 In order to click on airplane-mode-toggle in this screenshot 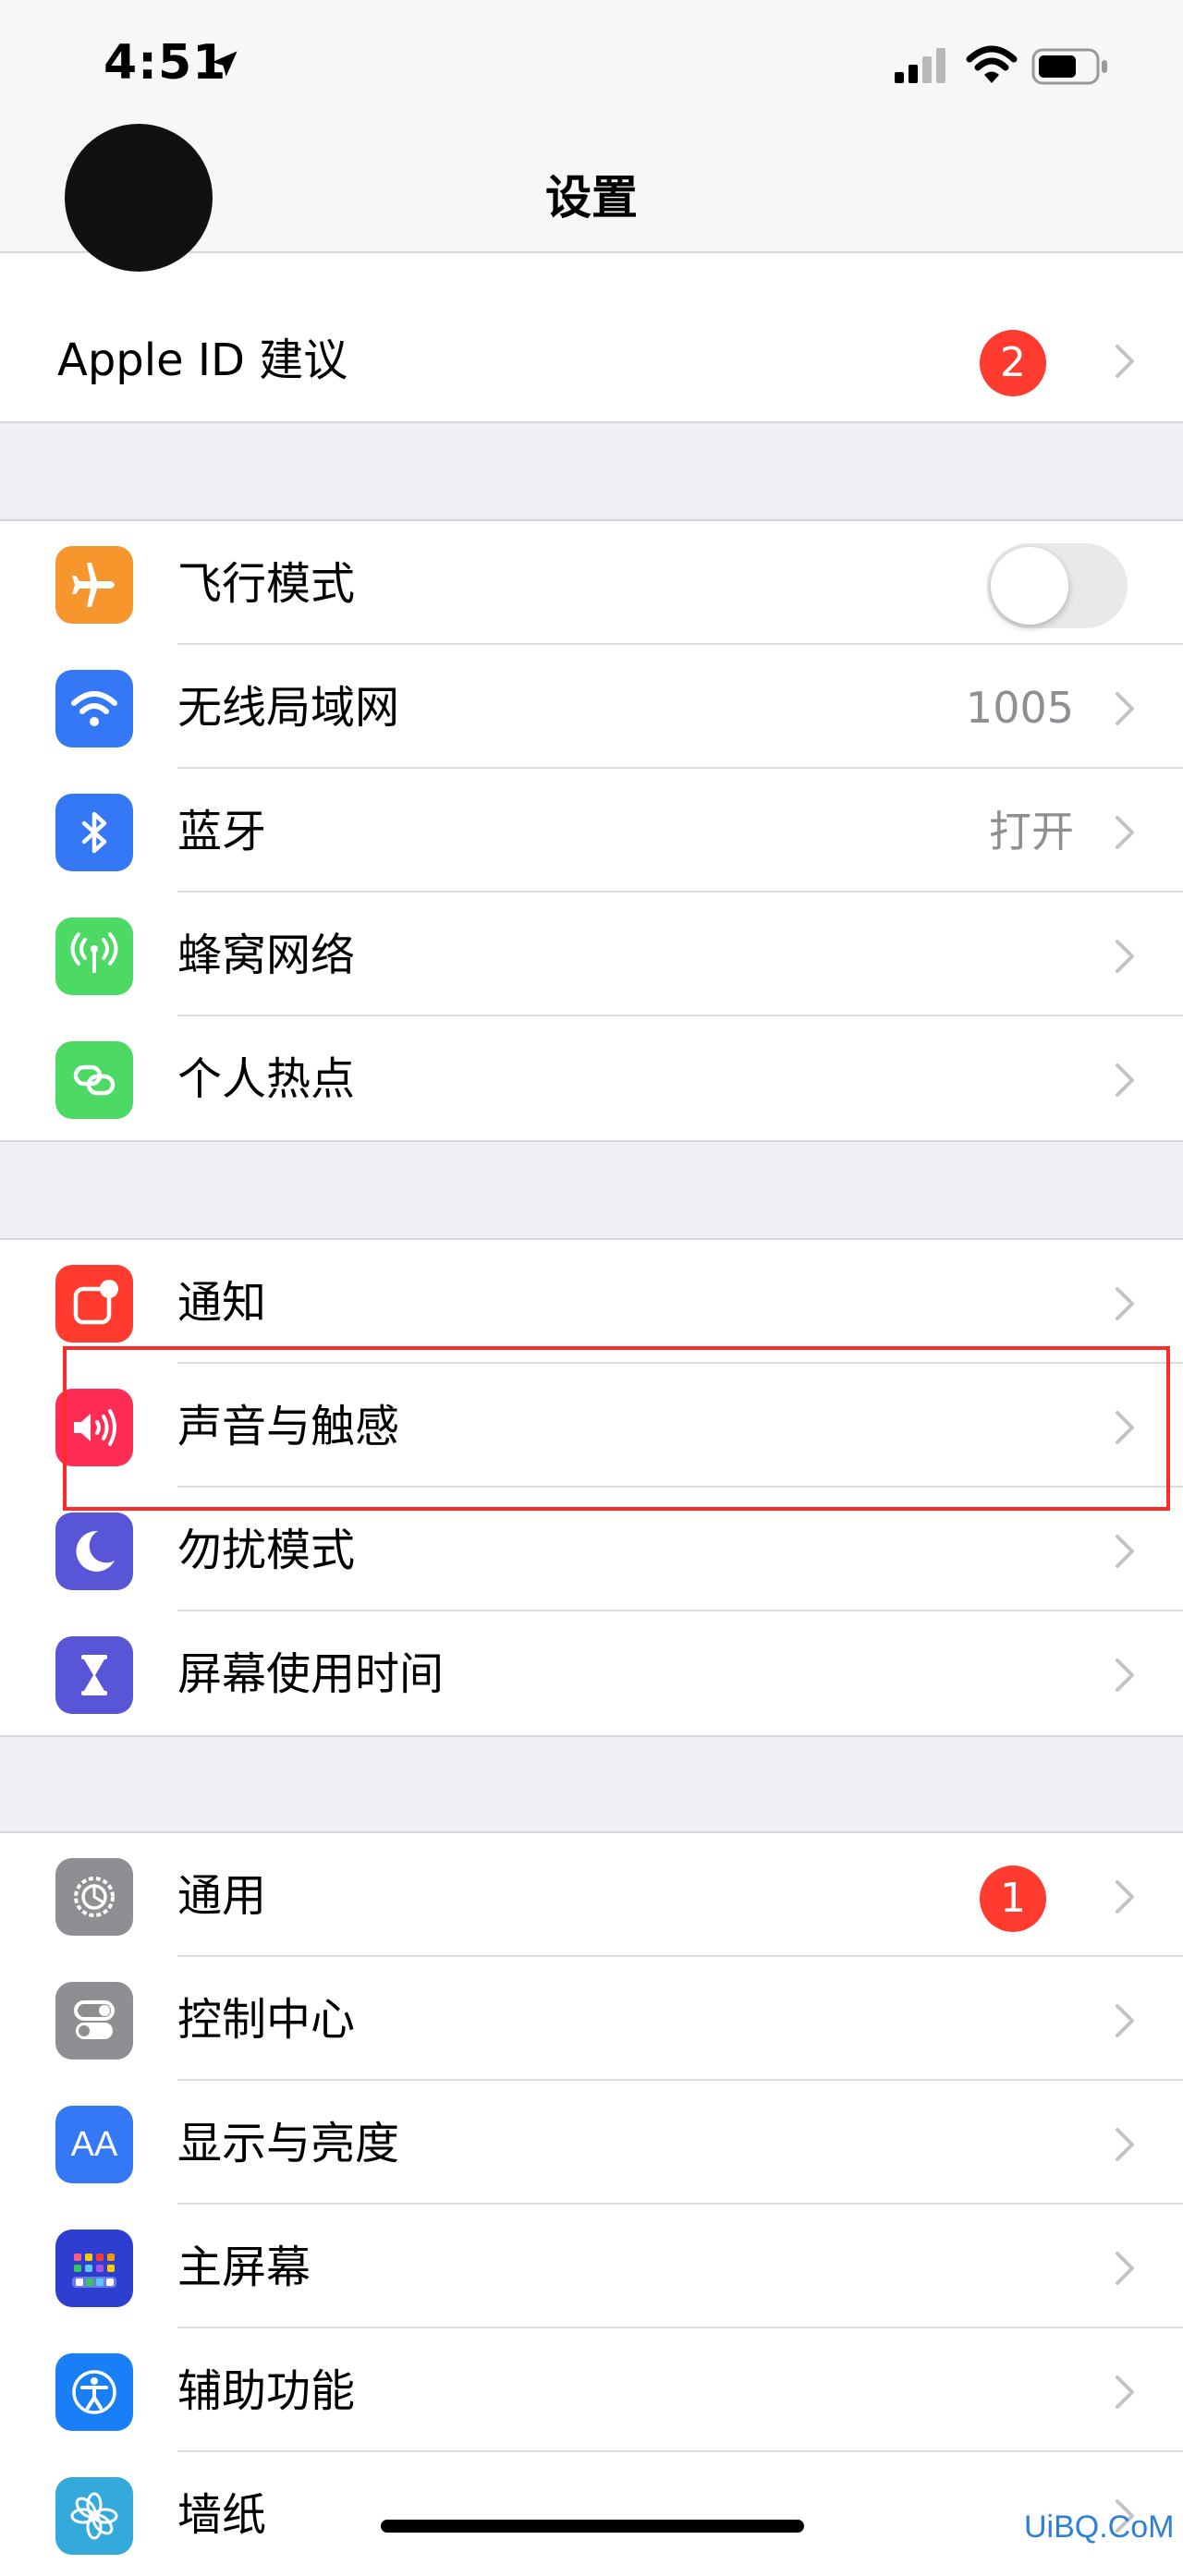, I will do `click(1058, 585)`.